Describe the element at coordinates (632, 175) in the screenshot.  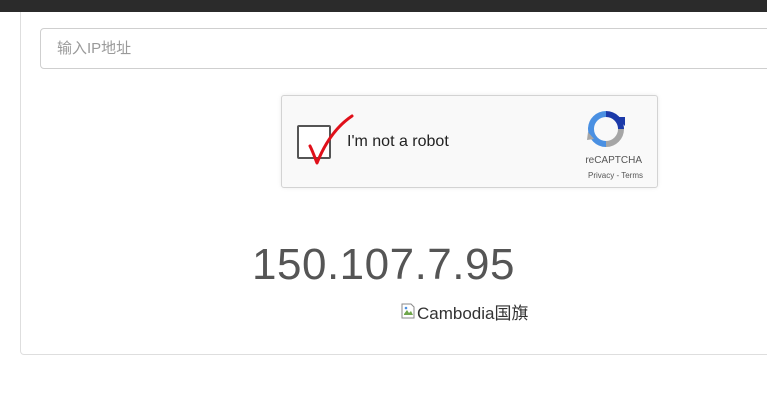
I see `terms-link: Terms` at that location.